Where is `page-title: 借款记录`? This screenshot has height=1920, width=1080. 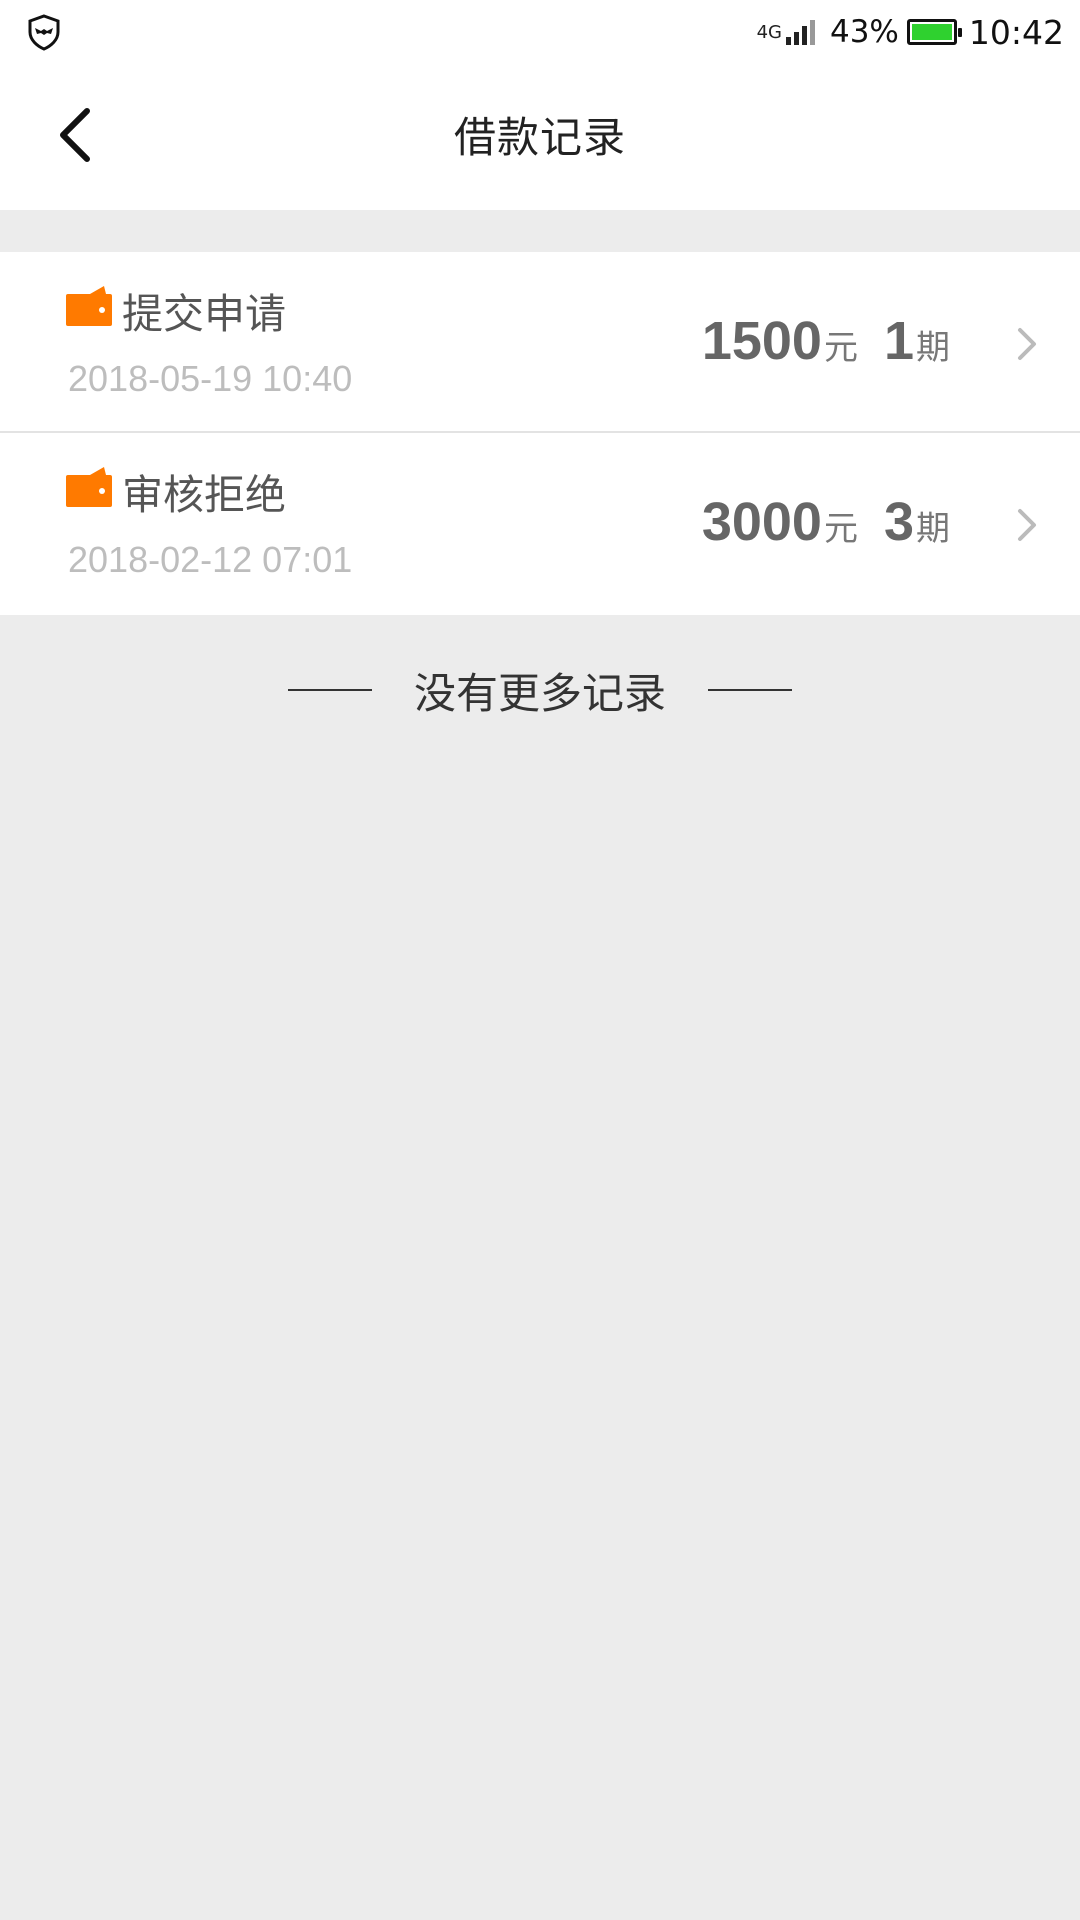
page-title: 借款记录 is located at coordinates (539, 137).